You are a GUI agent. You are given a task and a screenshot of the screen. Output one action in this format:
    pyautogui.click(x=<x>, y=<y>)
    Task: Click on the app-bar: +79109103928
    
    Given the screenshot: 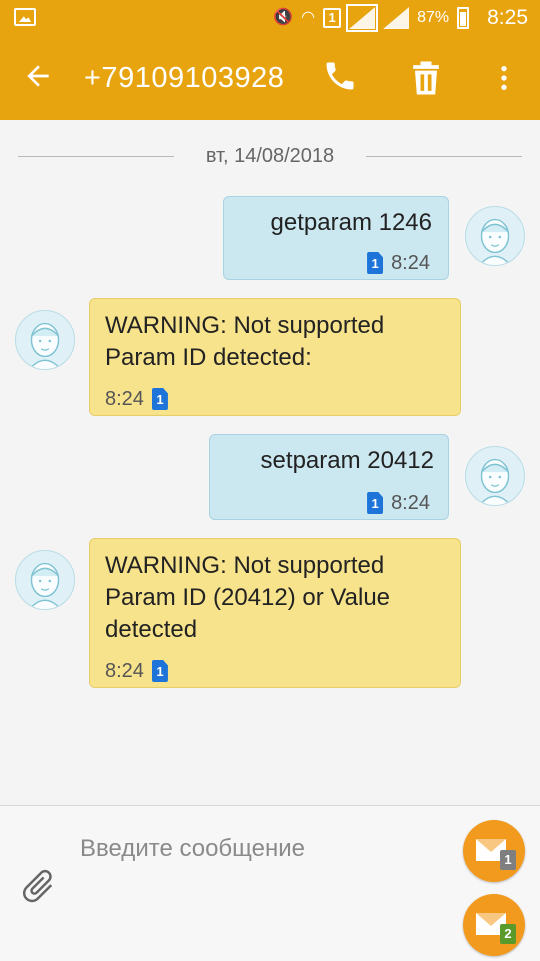 What is the action you would take?
    pyautogui.click(x=270, y=78)
    